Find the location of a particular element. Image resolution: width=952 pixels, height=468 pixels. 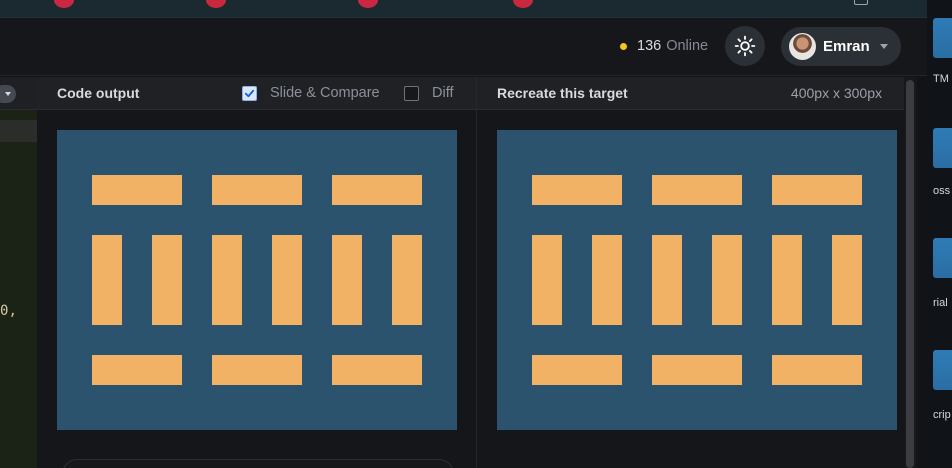

editor-options-dropdown is located at coordinates (8, 94).